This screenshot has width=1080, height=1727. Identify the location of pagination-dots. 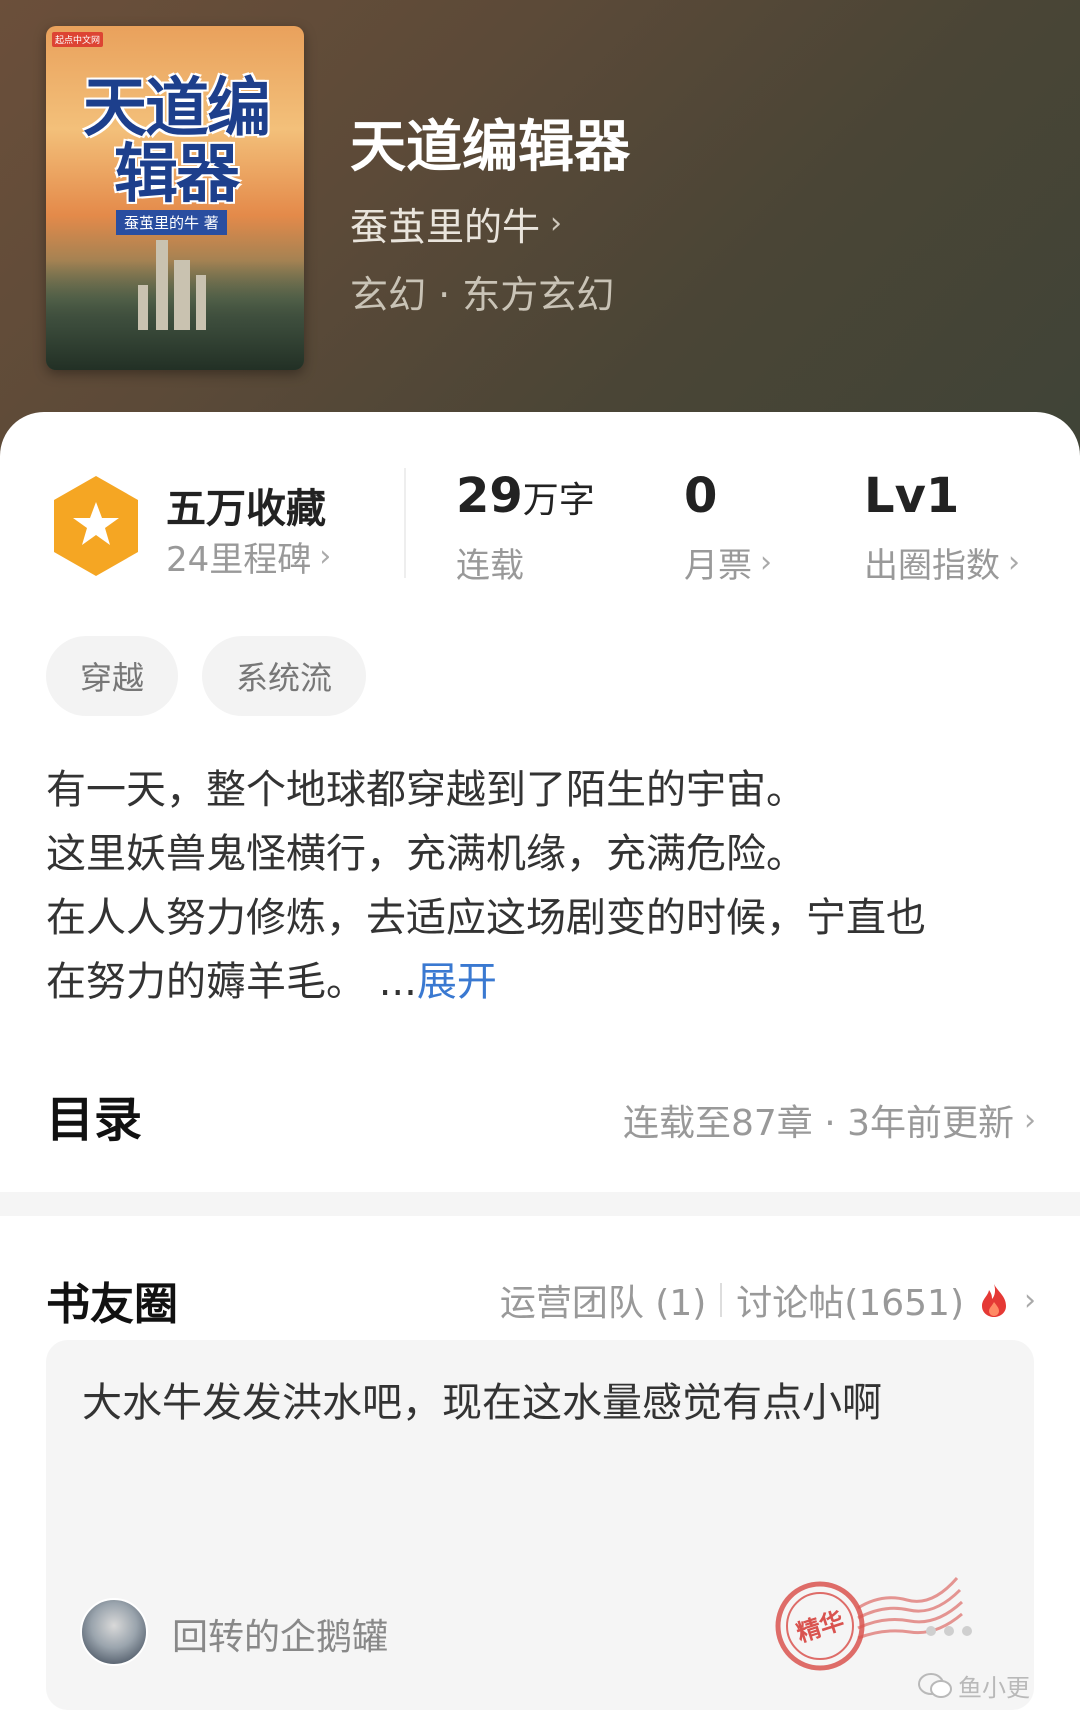
(949, 1631).